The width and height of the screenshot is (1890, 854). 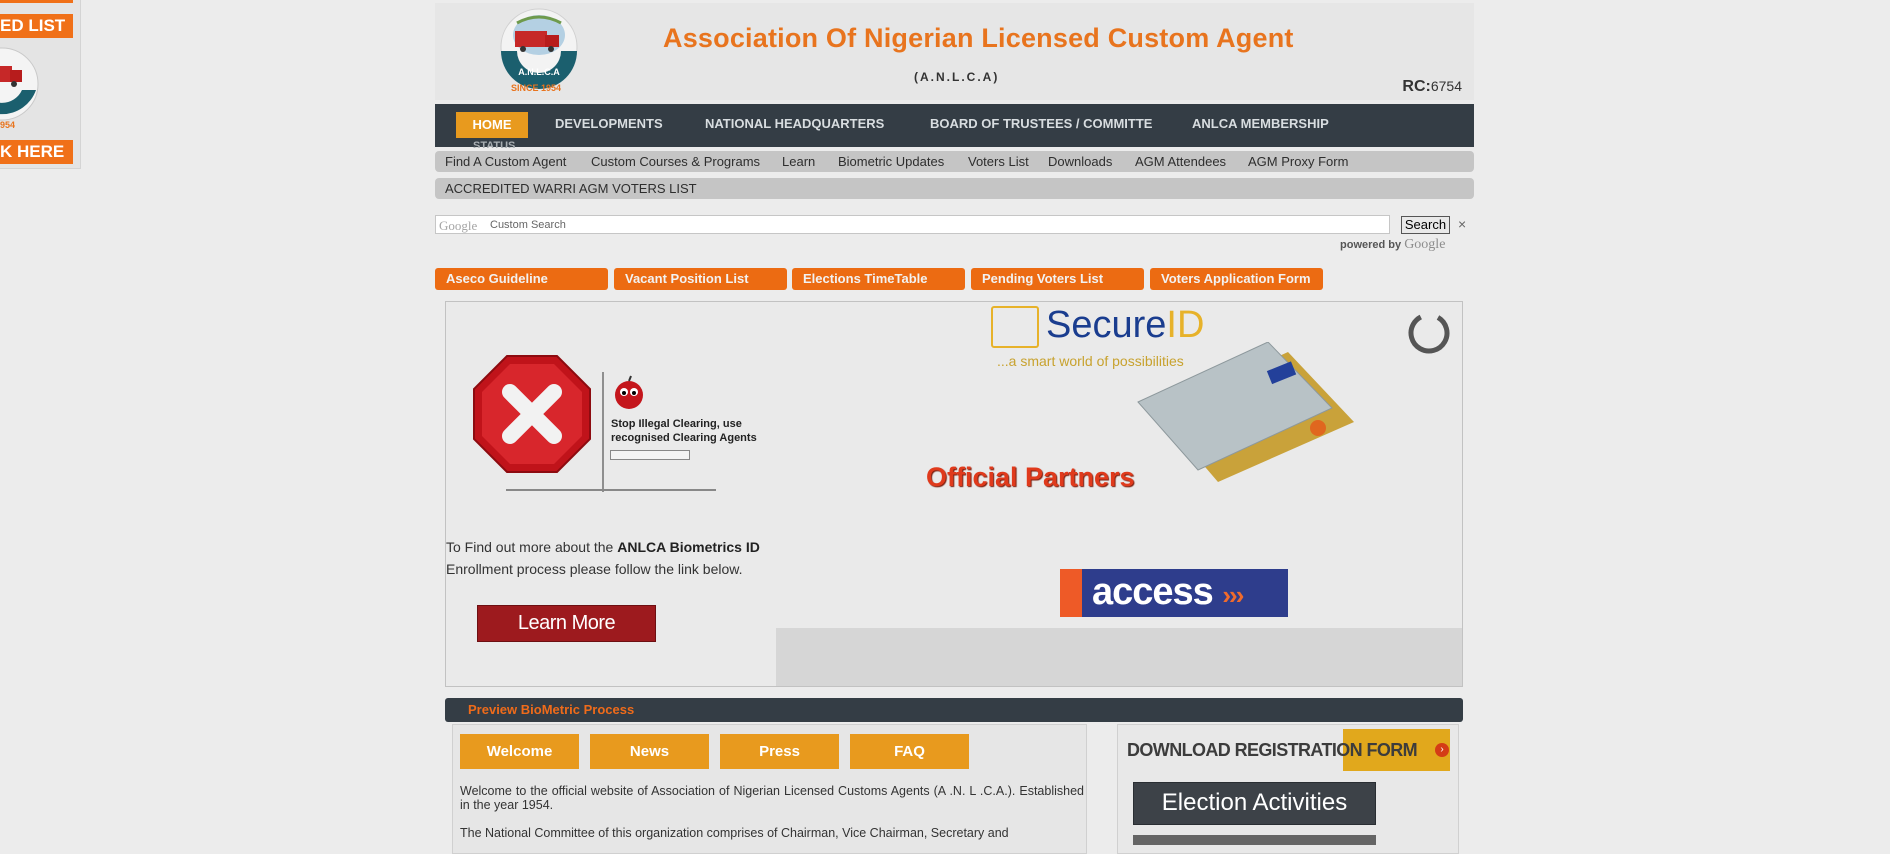 I want to click on stop-text-line-1: Stop Illegal Clearing, use, so click(x=676, y=424).